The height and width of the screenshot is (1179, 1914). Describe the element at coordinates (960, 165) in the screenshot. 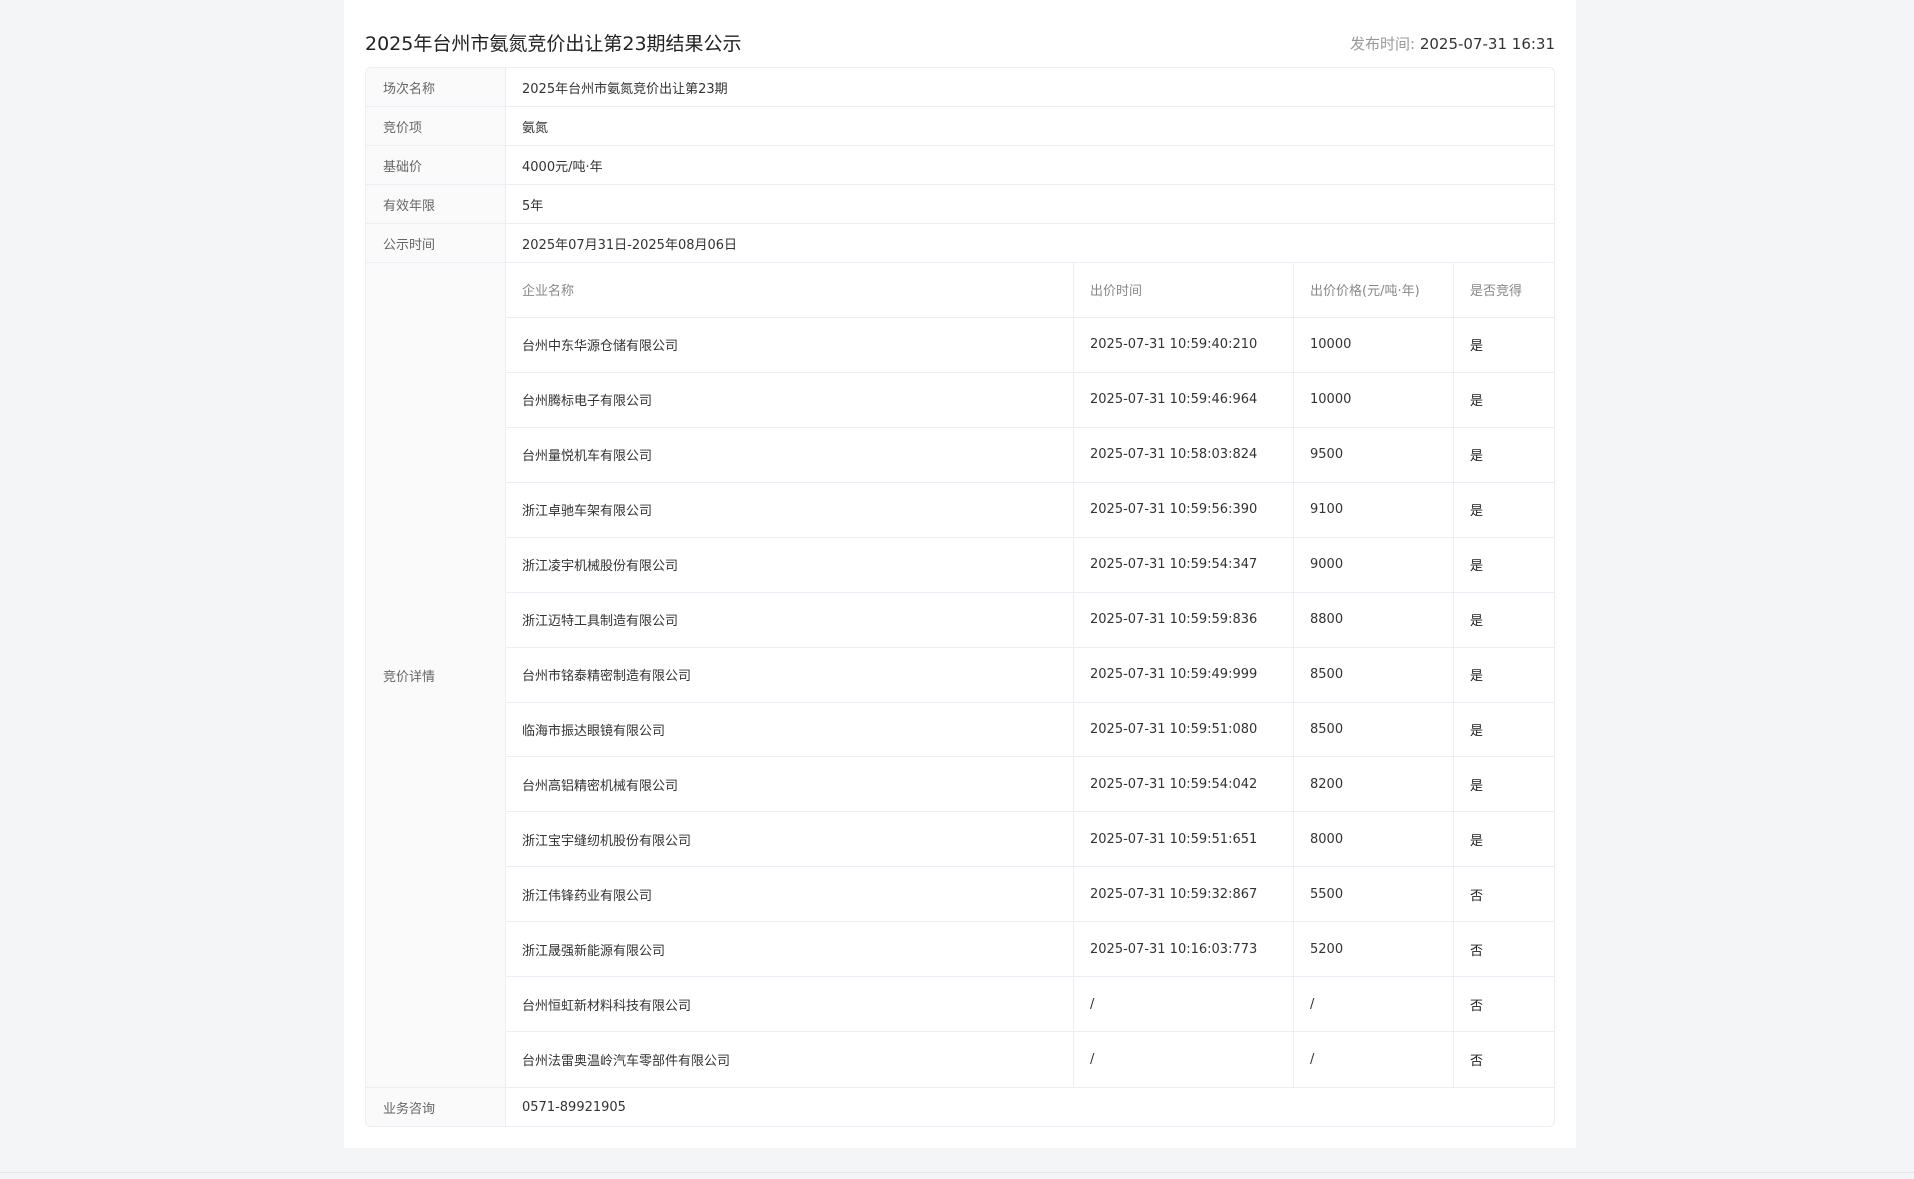

I see `row-base-price: 基础价 4000元/吨·年` at that location.